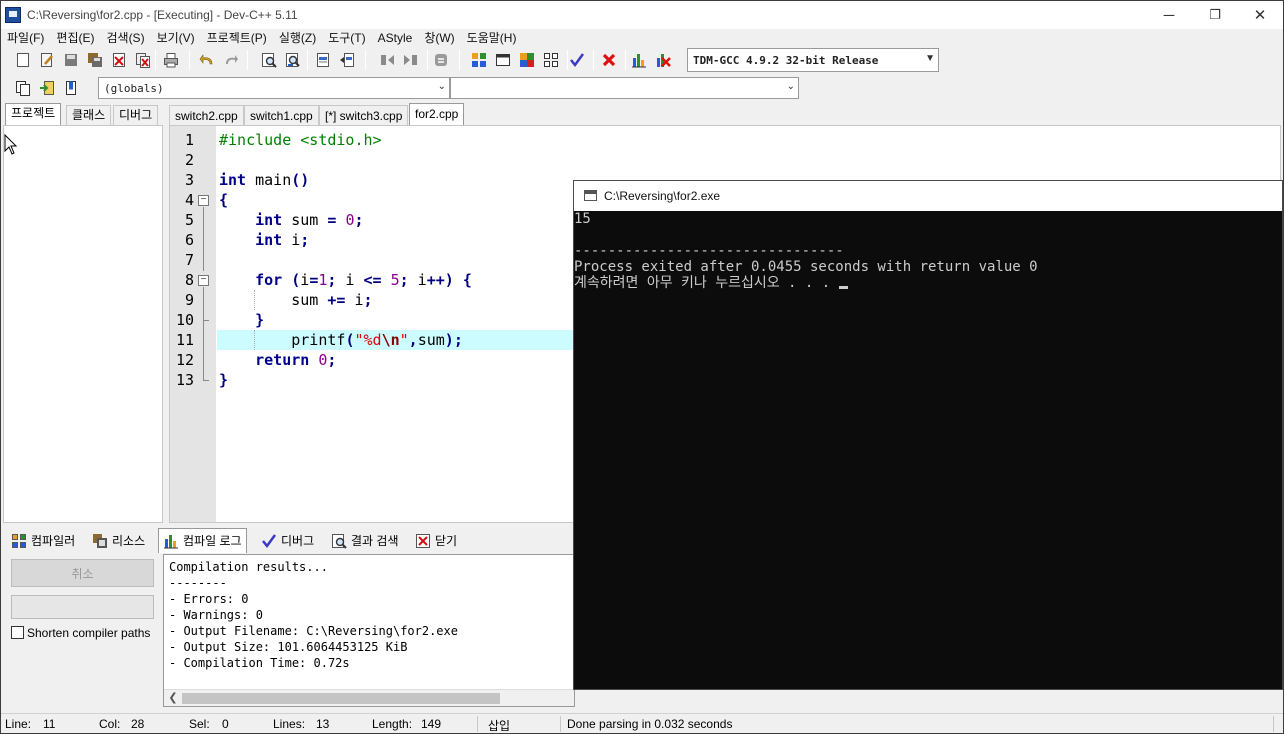 This screenshot has height=734, width=1284. Describe the element at coordinates (100, 541) in the screenshot. I see `resources-icon` at that location.